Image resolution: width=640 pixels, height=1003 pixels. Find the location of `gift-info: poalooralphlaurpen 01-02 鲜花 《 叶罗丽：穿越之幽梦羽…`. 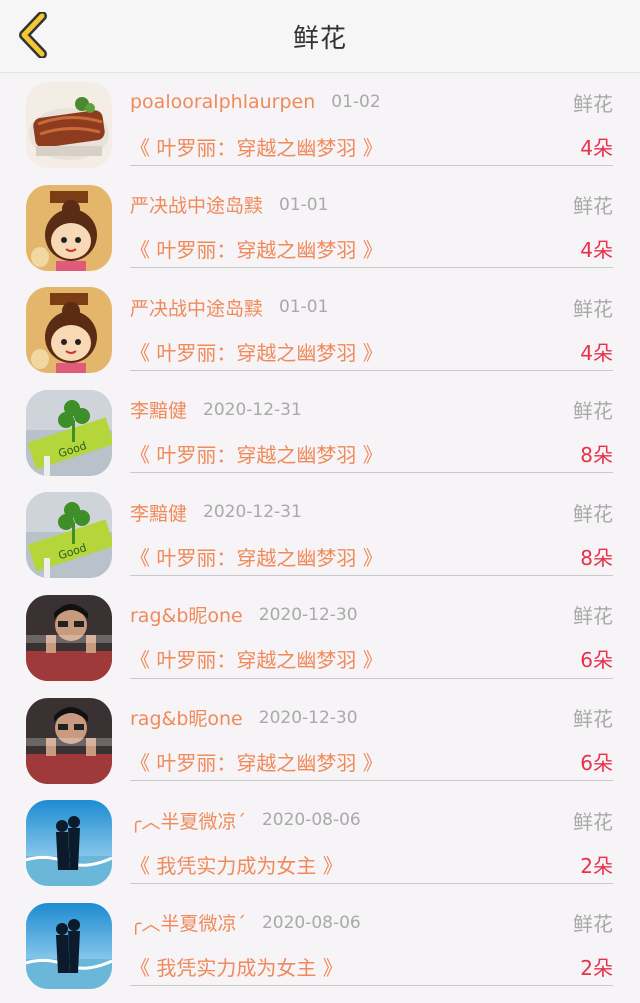

gift-info: poalooralphlaurpen 01-02 鲜花 《 叶罗丽：穿越之幽梦羽… is located at coordinates (371, 124).